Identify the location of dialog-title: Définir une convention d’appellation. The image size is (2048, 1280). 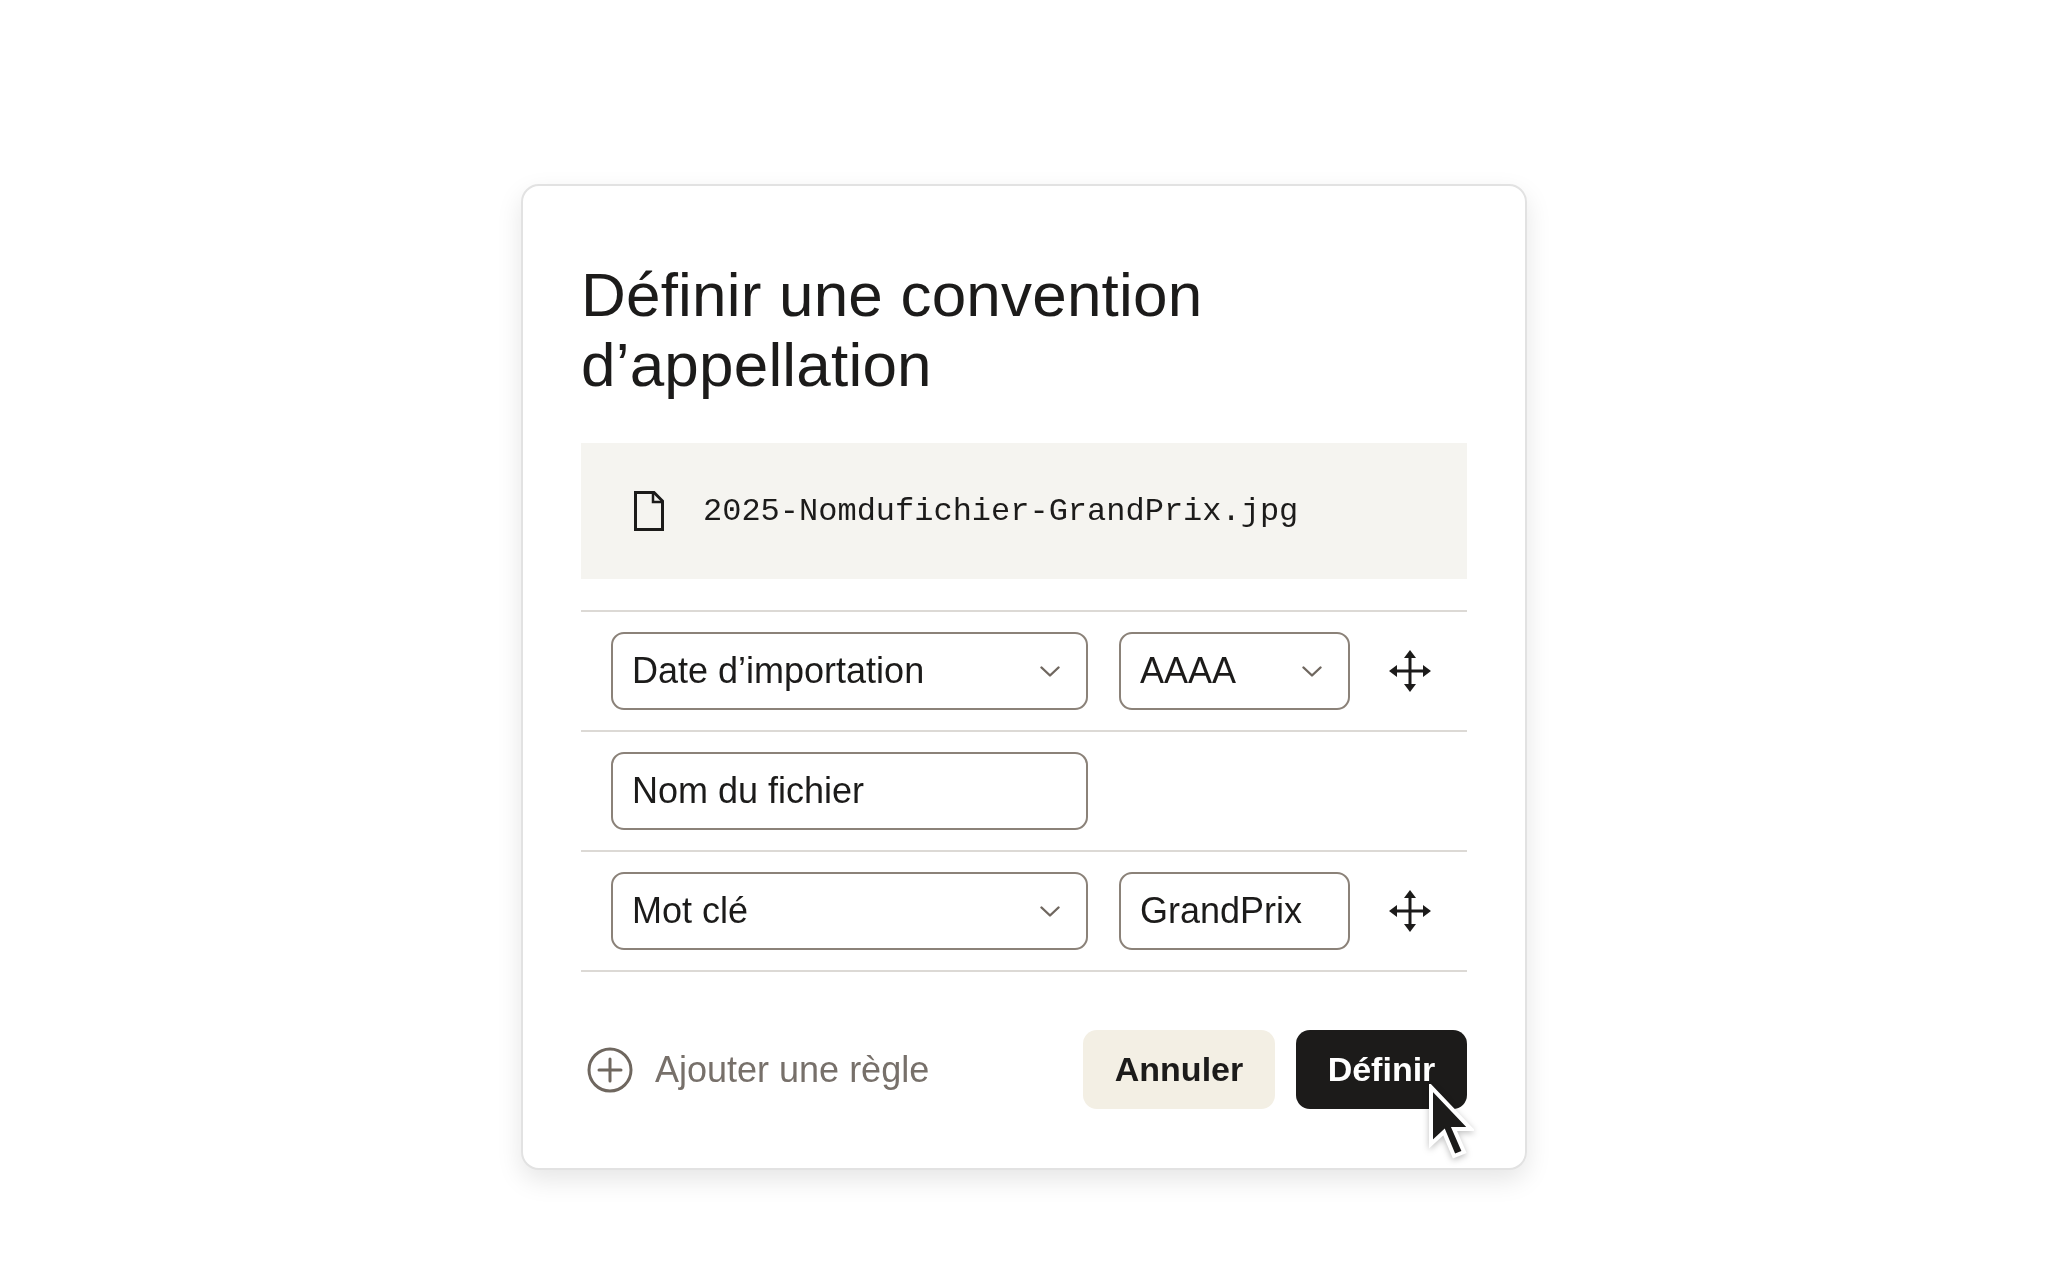
(892, 330).